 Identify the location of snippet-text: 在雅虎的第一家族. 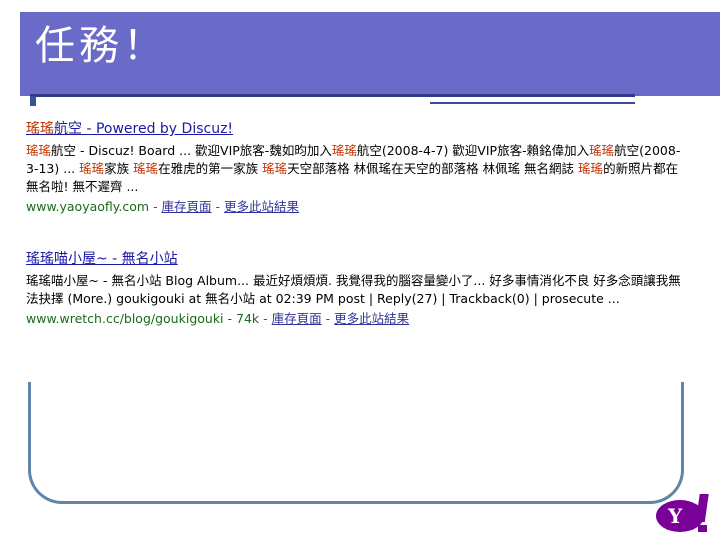
(210, 168).